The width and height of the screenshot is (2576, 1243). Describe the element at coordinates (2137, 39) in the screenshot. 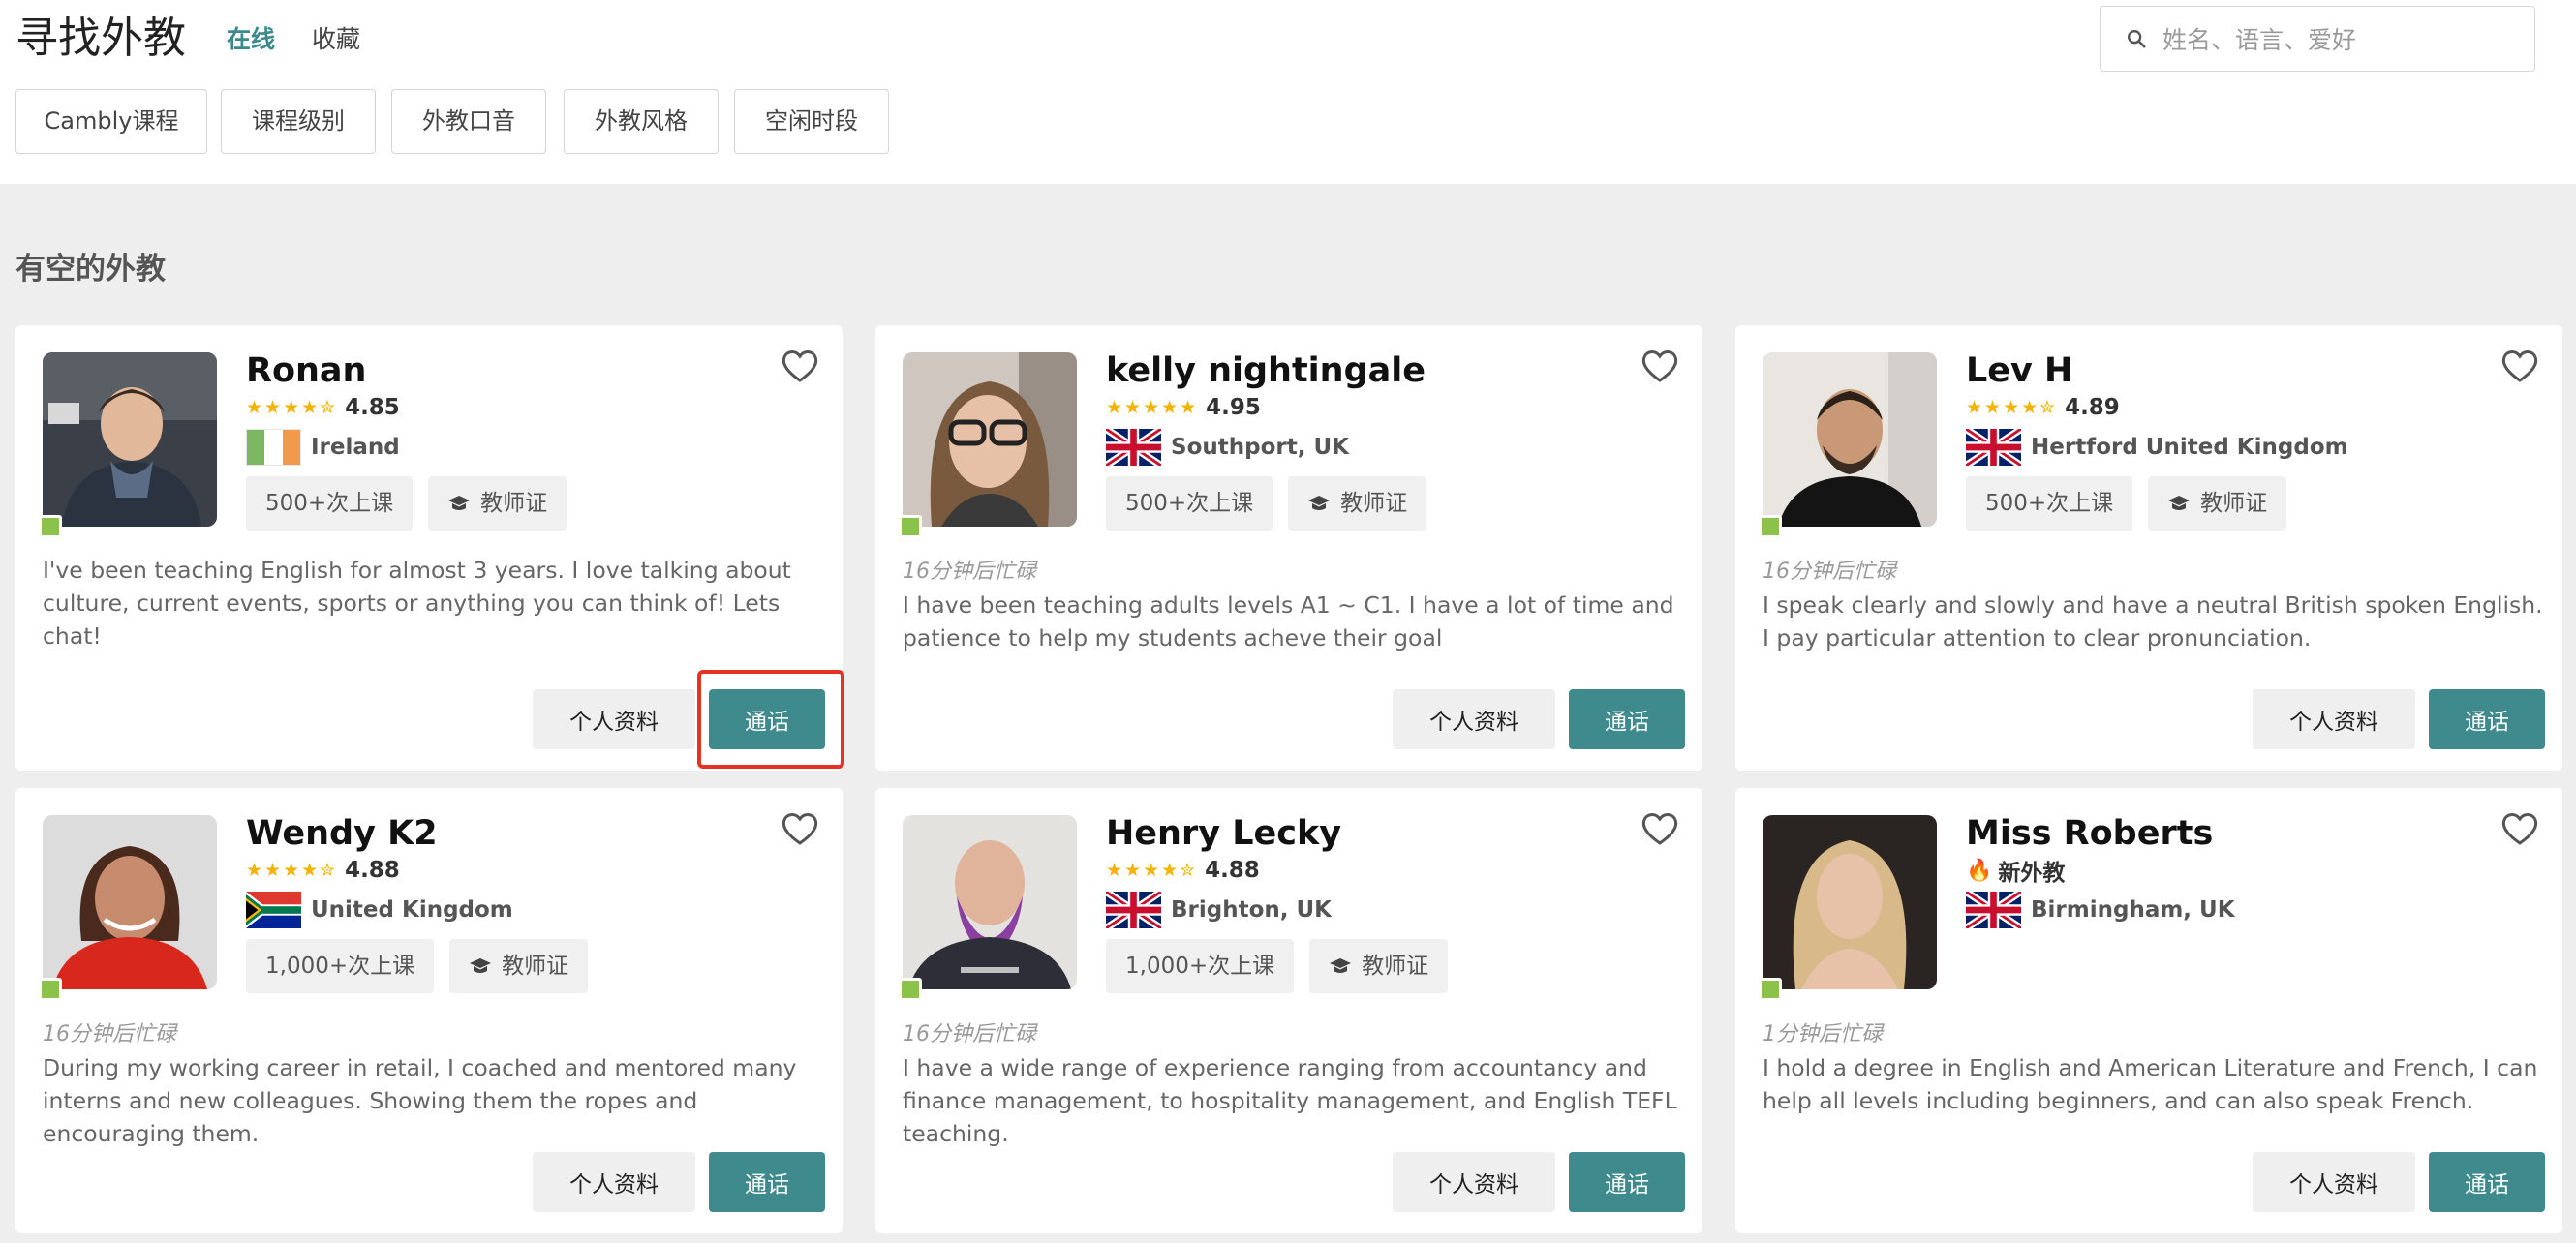

I see `search-icon` at that location.